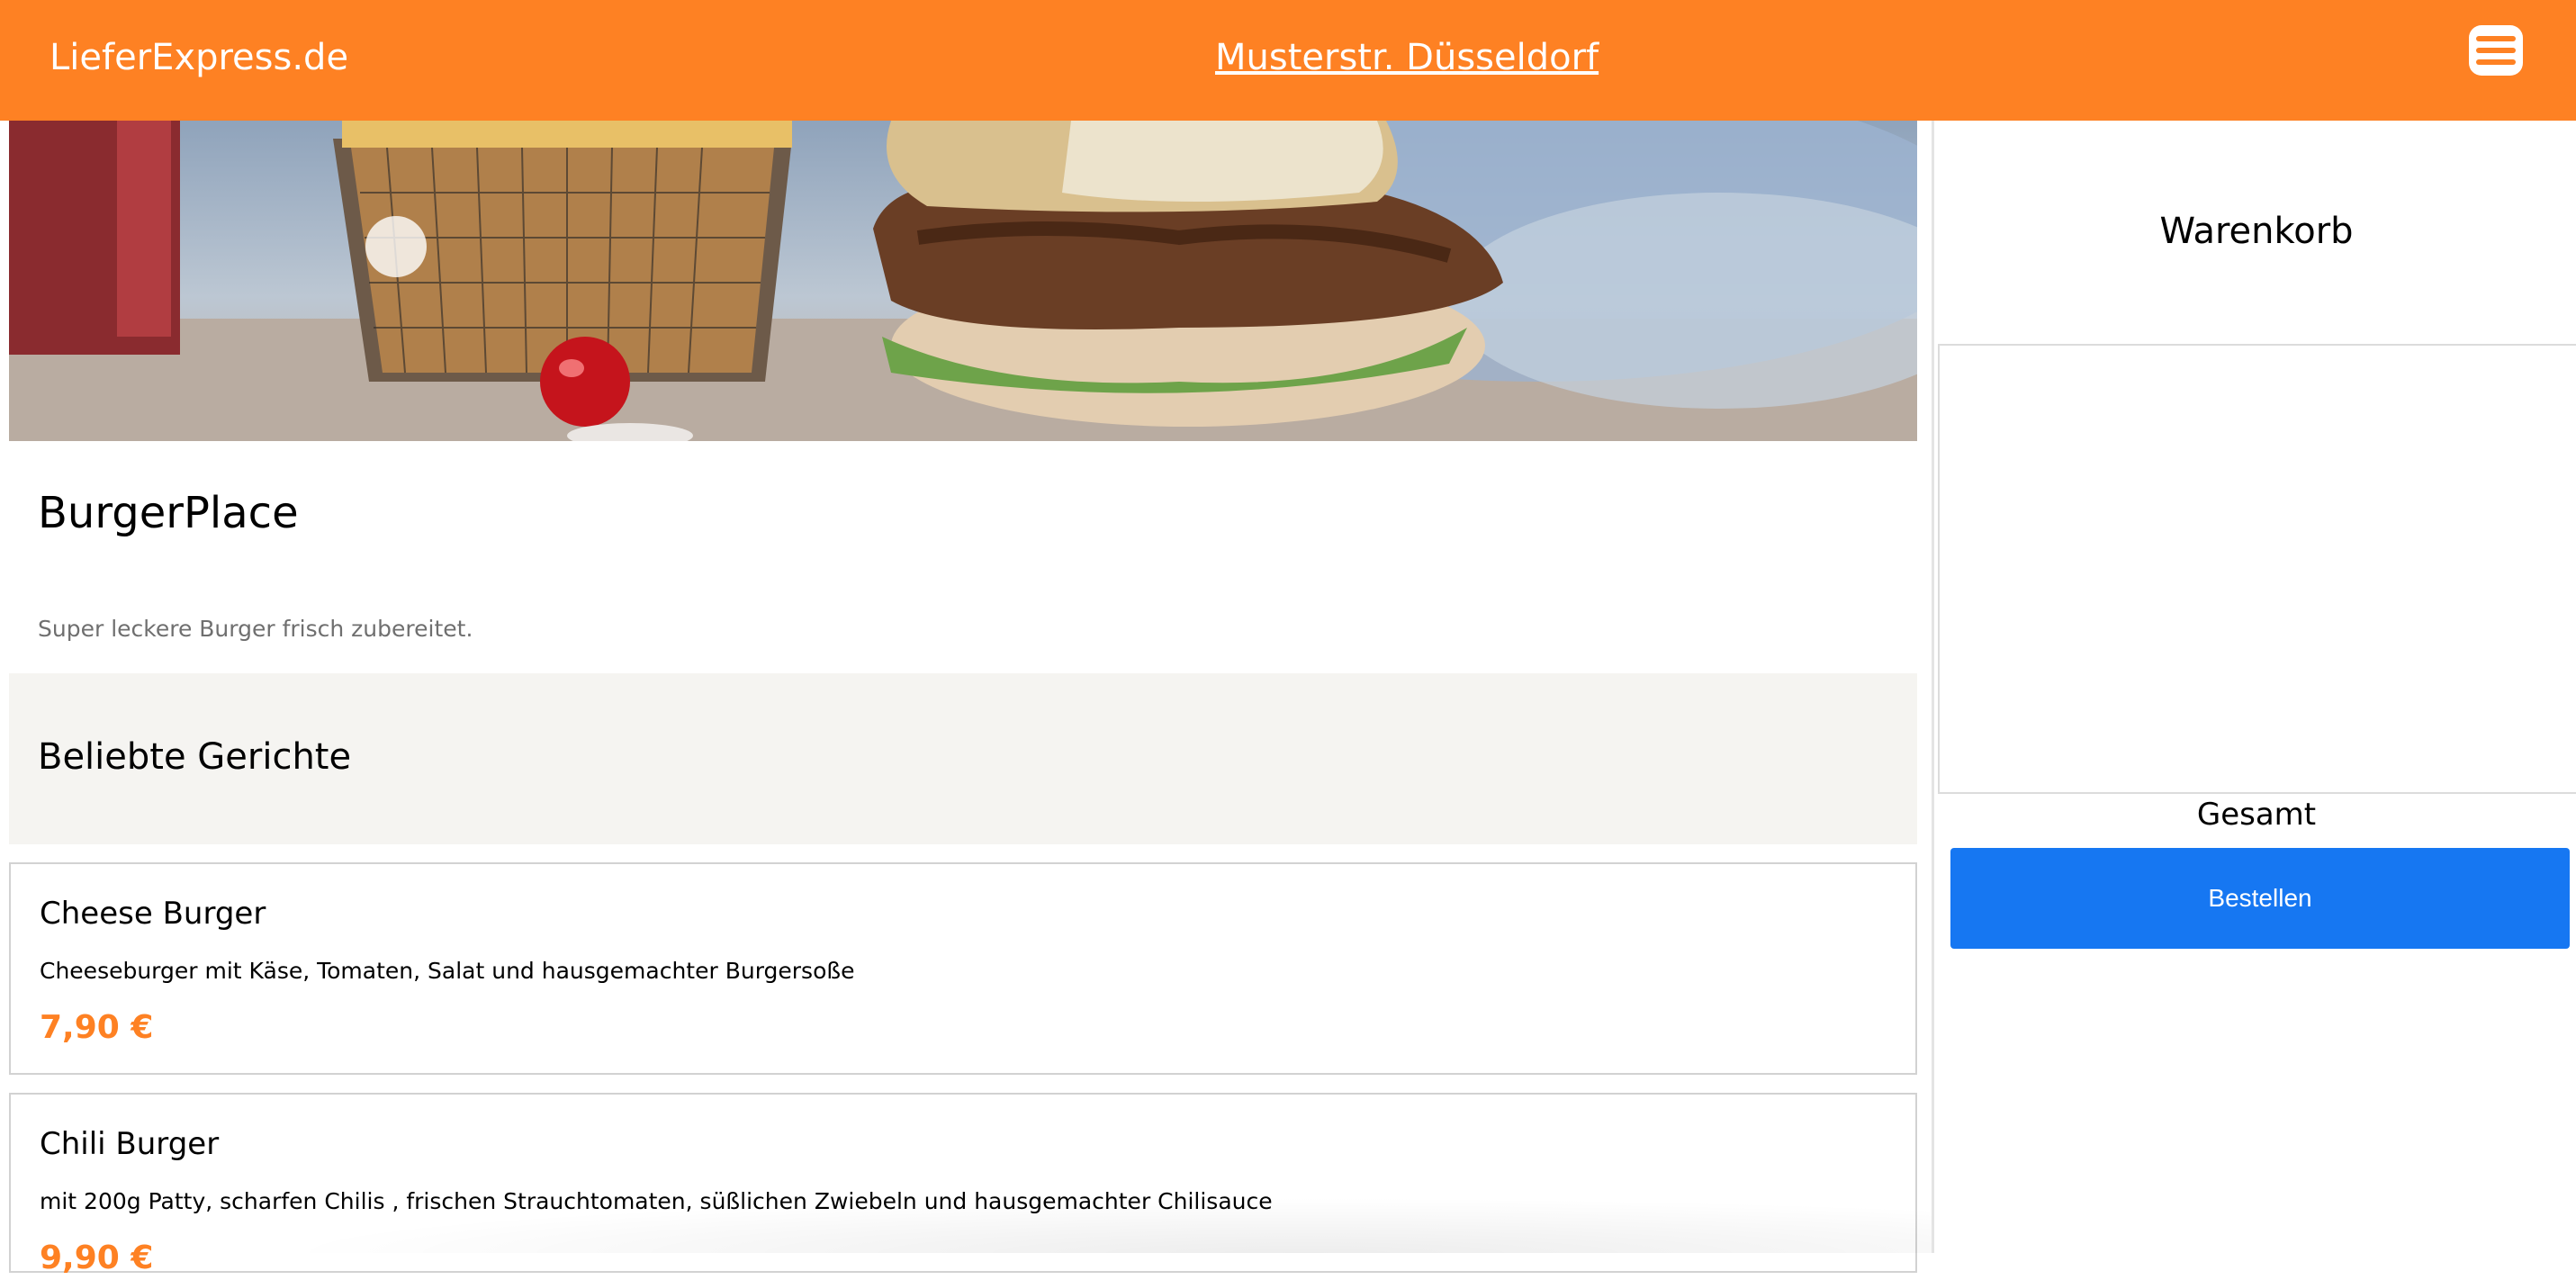 The height and width of the screenshot is (1280, 2576). What do you see at coordinates (153, 914) in the screenshot?
I see `dish-name: Cheese Burger` at bounding box center [153, 914].